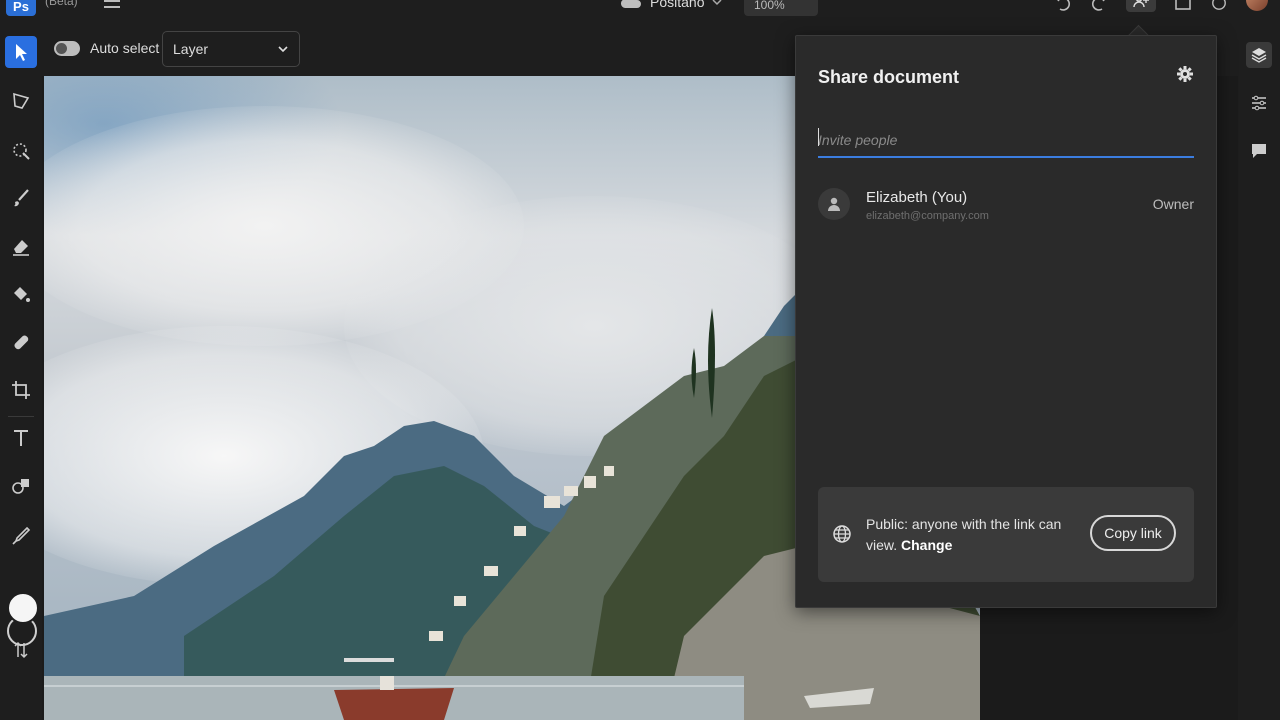  I want to click on person-avatar, so click(834, 204).